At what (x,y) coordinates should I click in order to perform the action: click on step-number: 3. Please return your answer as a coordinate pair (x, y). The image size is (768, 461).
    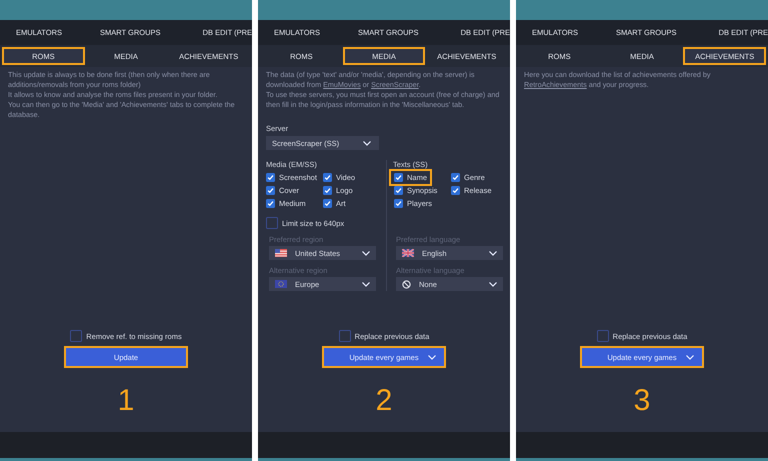
    Looking at the image, I should click on (642, 401).